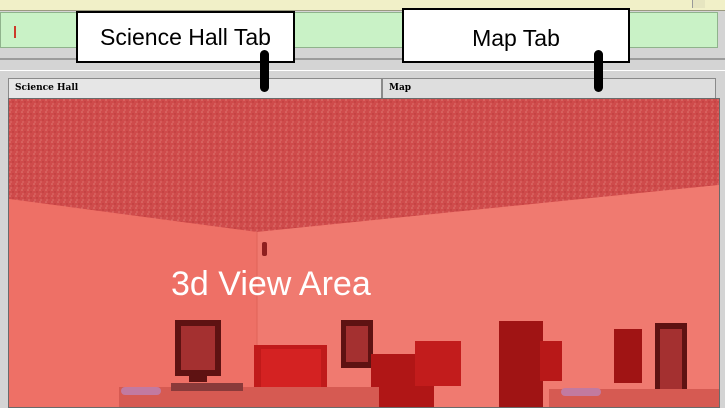 The height and width of the screenshot is (408, 725). I want to click on text-caret, so click(15, 32).